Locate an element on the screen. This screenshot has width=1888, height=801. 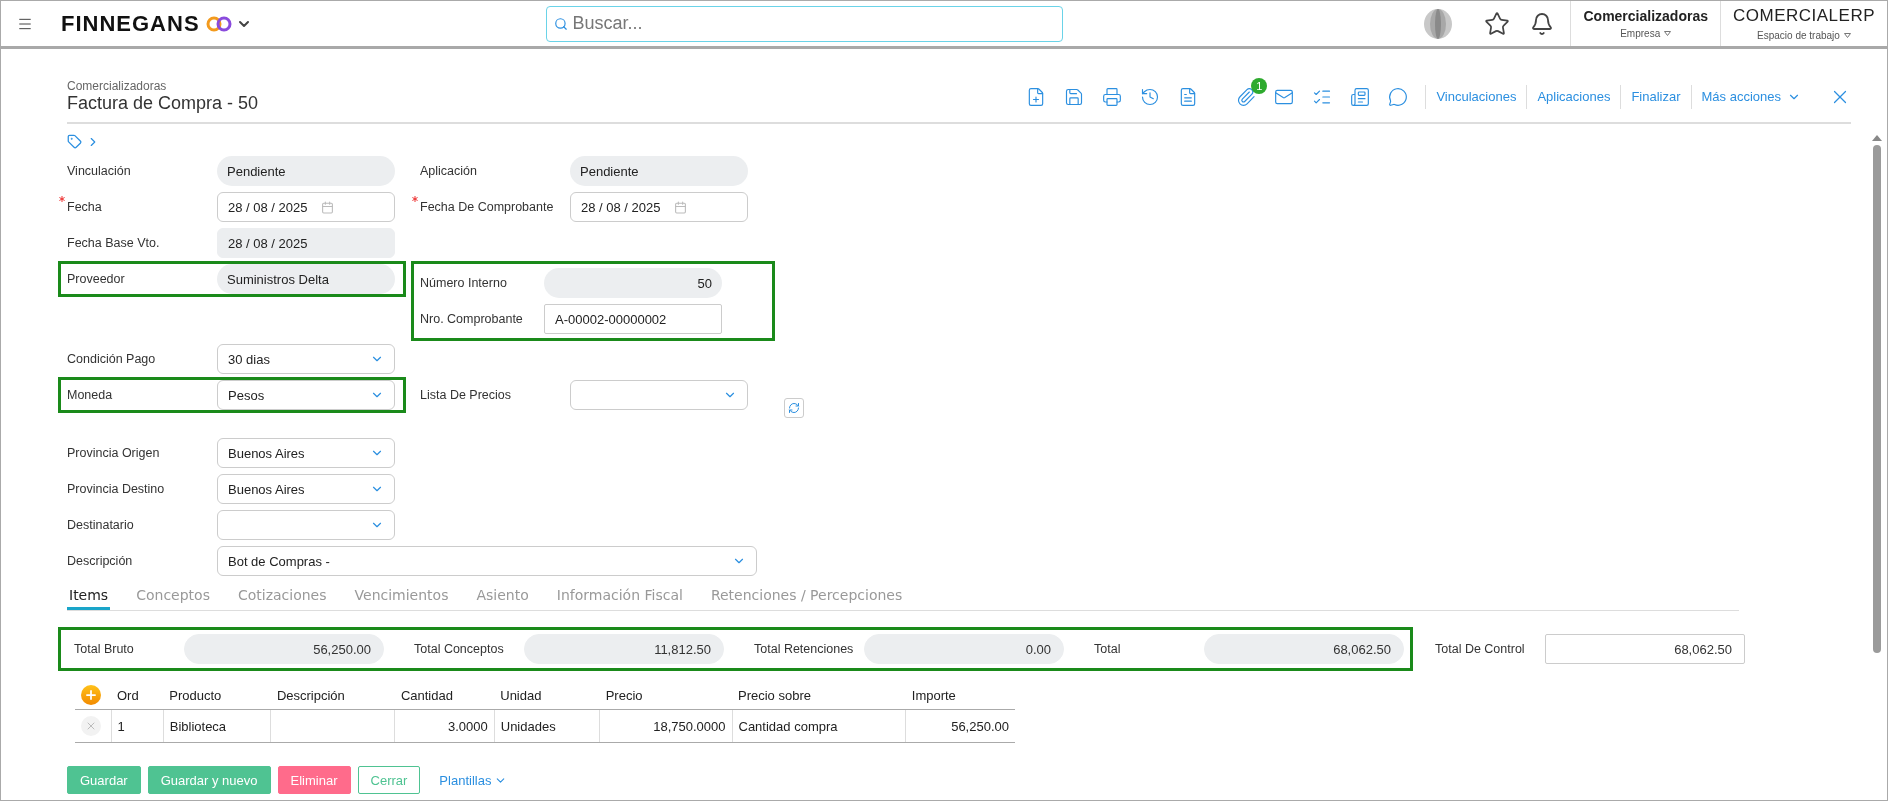
company-selector: Comercializadoras Empresa is located at coordinates (1645, 23).